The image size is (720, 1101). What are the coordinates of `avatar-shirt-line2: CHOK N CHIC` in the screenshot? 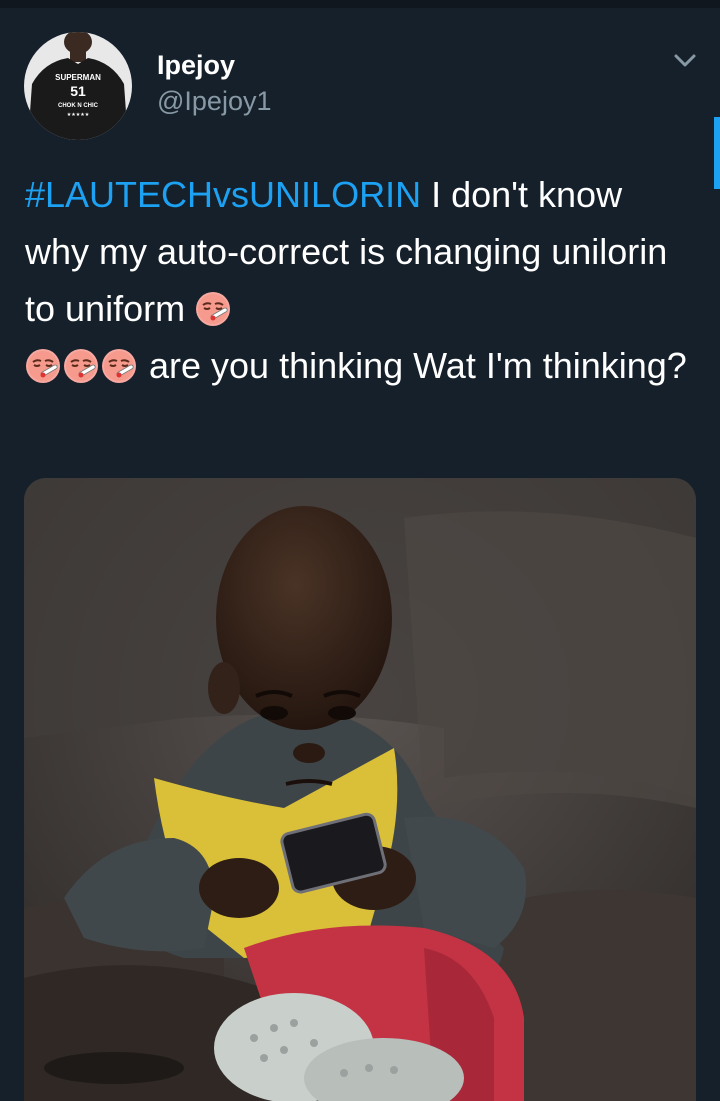 It's located at (78, 106).